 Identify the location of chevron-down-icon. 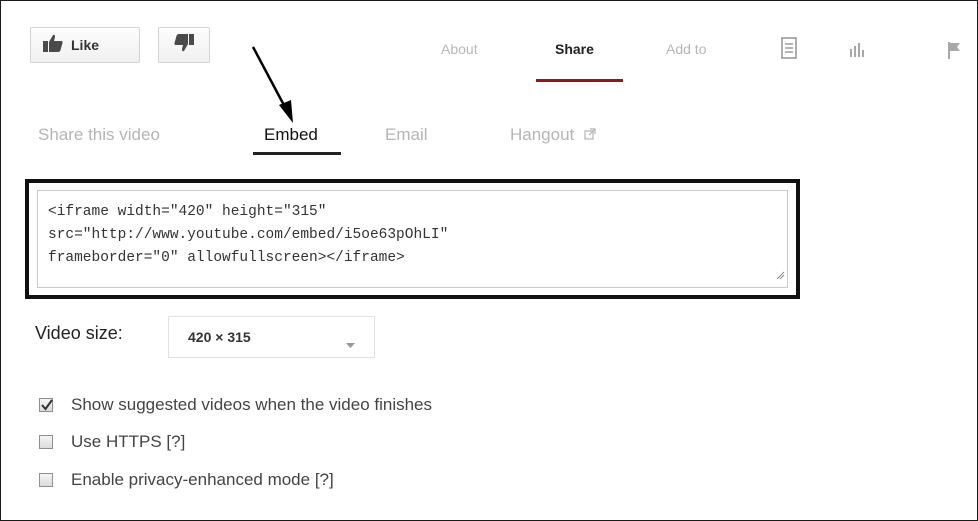
(350, 344).